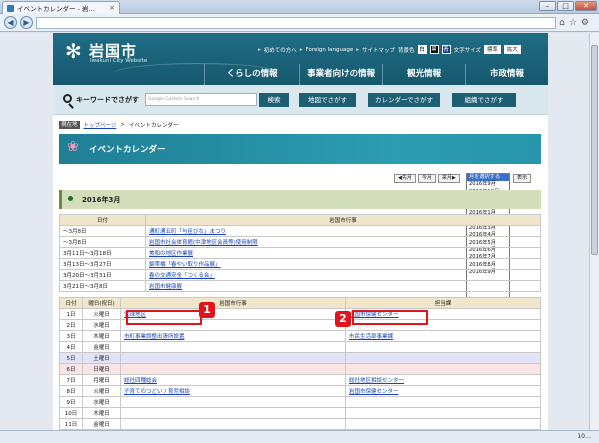  I want to click on month-option: 2016年9月, so click(488, 184).